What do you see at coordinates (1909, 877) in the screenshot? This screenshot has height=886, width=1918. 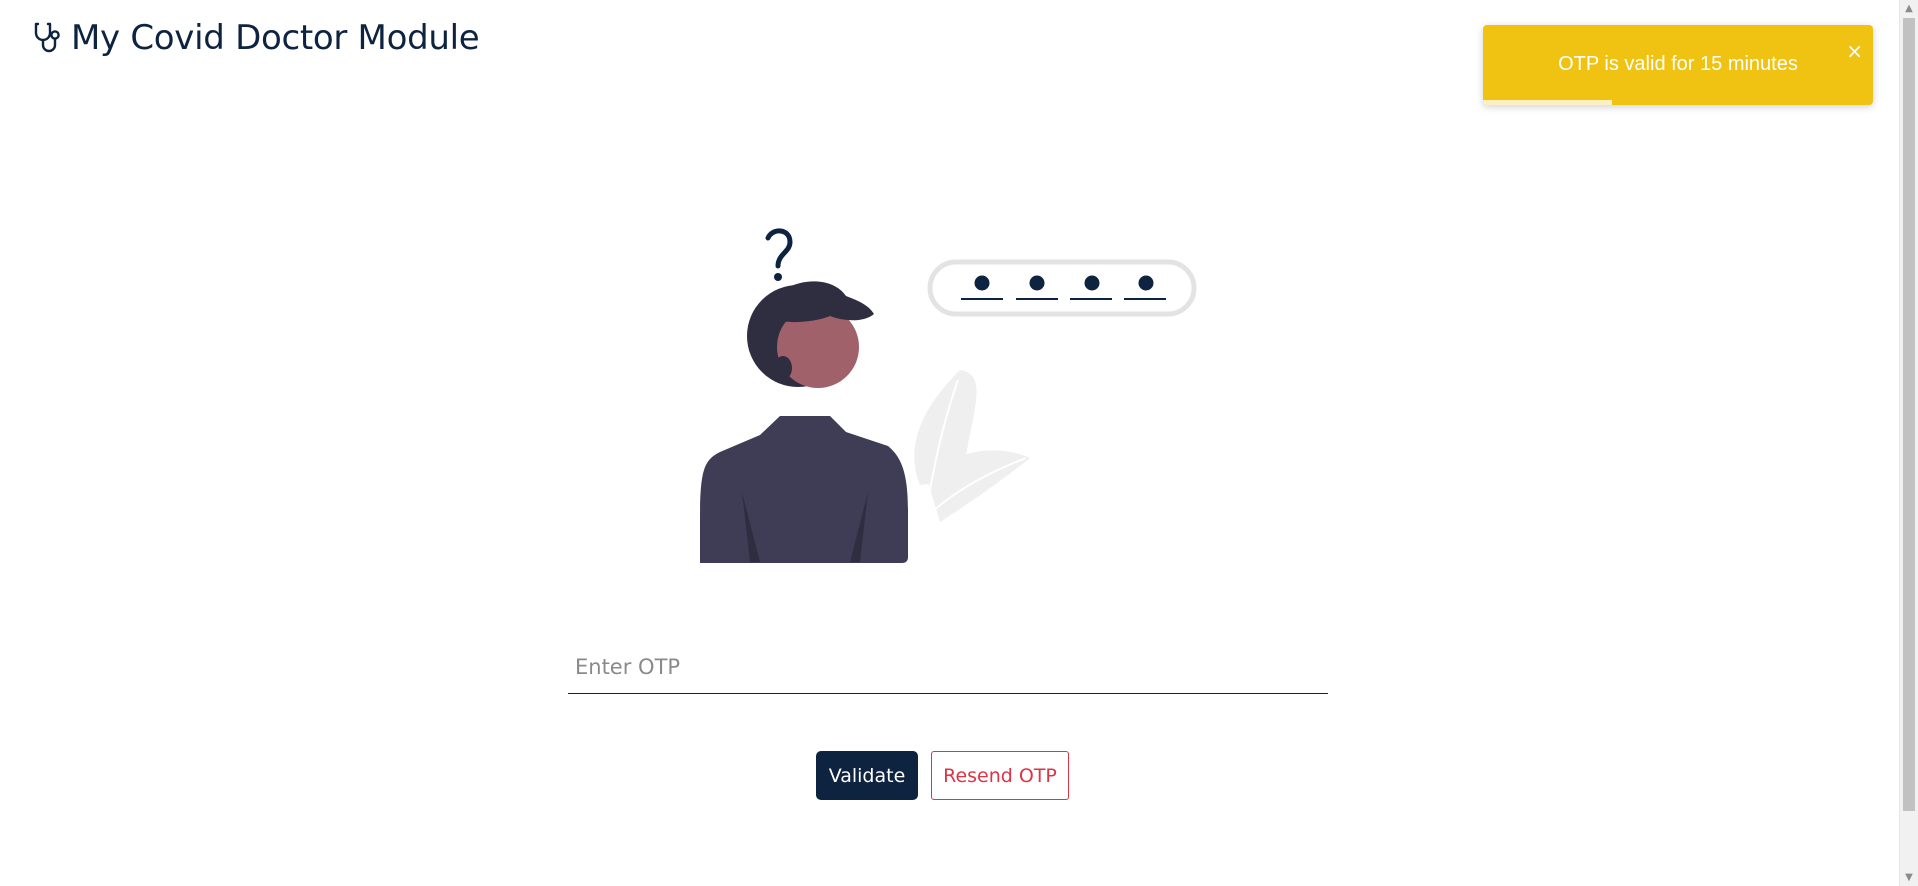 I see `scroll-down-icon: ▼` at bounding box center [1909, 877].